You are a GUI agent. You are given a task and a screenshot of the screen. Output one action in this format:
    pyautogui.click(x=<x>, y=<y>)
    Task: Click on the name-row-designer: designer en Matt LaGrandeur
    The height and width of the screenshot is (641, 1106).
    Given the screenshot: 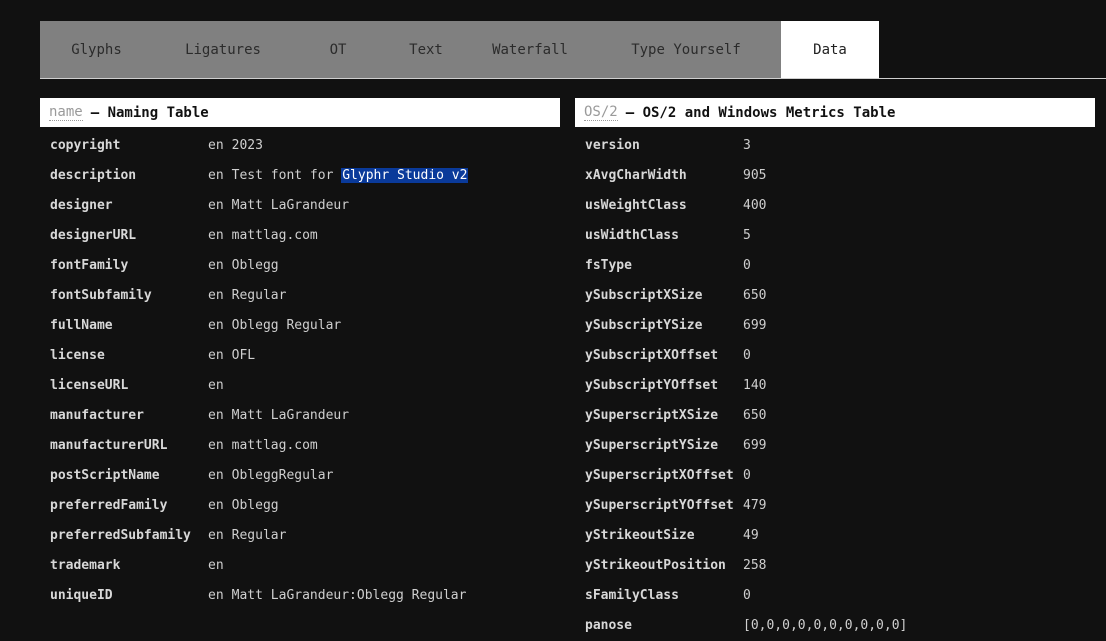 What is the action you would take?
    pyautogui.click(x=300, y=205)
    